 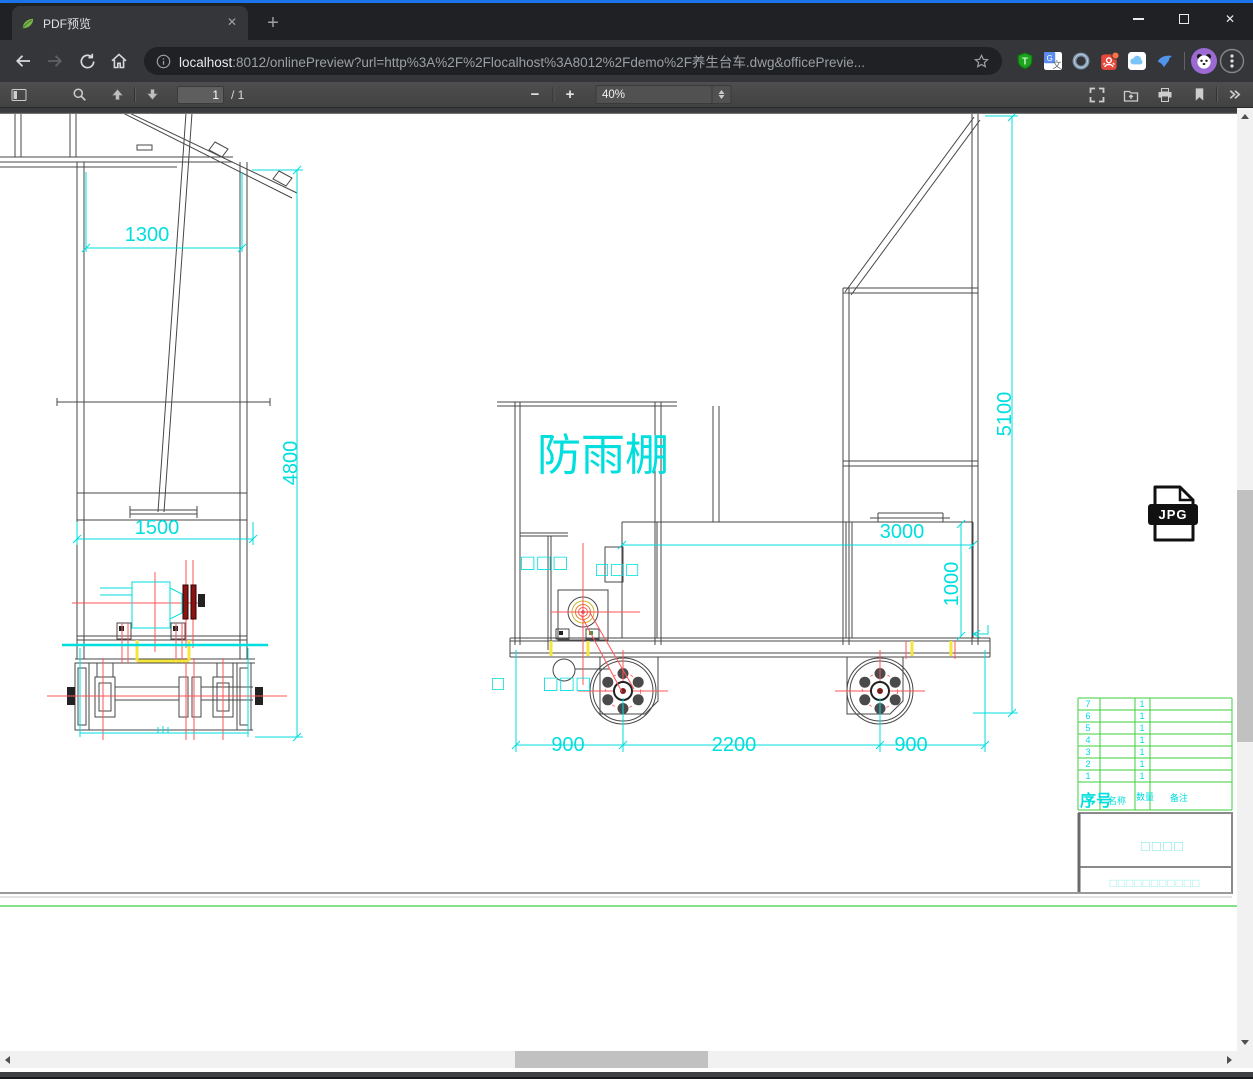 What do you see at coordinates (273, 24) in the screenshot?
I see `new-tab-button: +` at bounding box center [273, 24].